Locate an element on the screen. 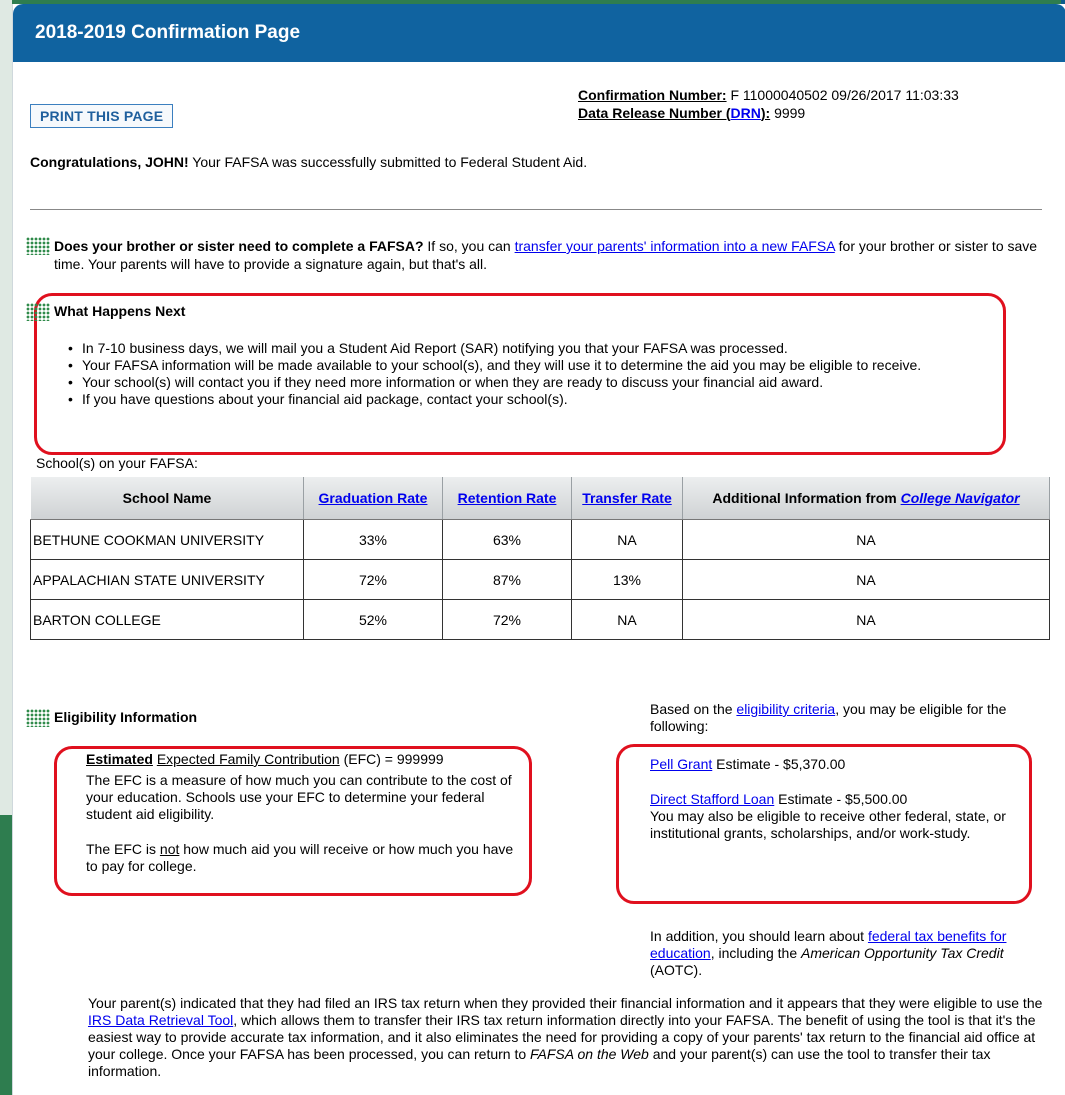  drn-link: DRN is located at coordinates (746, 113).